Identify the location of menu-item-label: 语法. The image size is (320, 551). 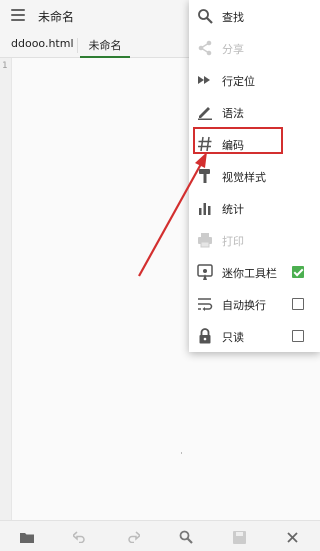
(233, 113).